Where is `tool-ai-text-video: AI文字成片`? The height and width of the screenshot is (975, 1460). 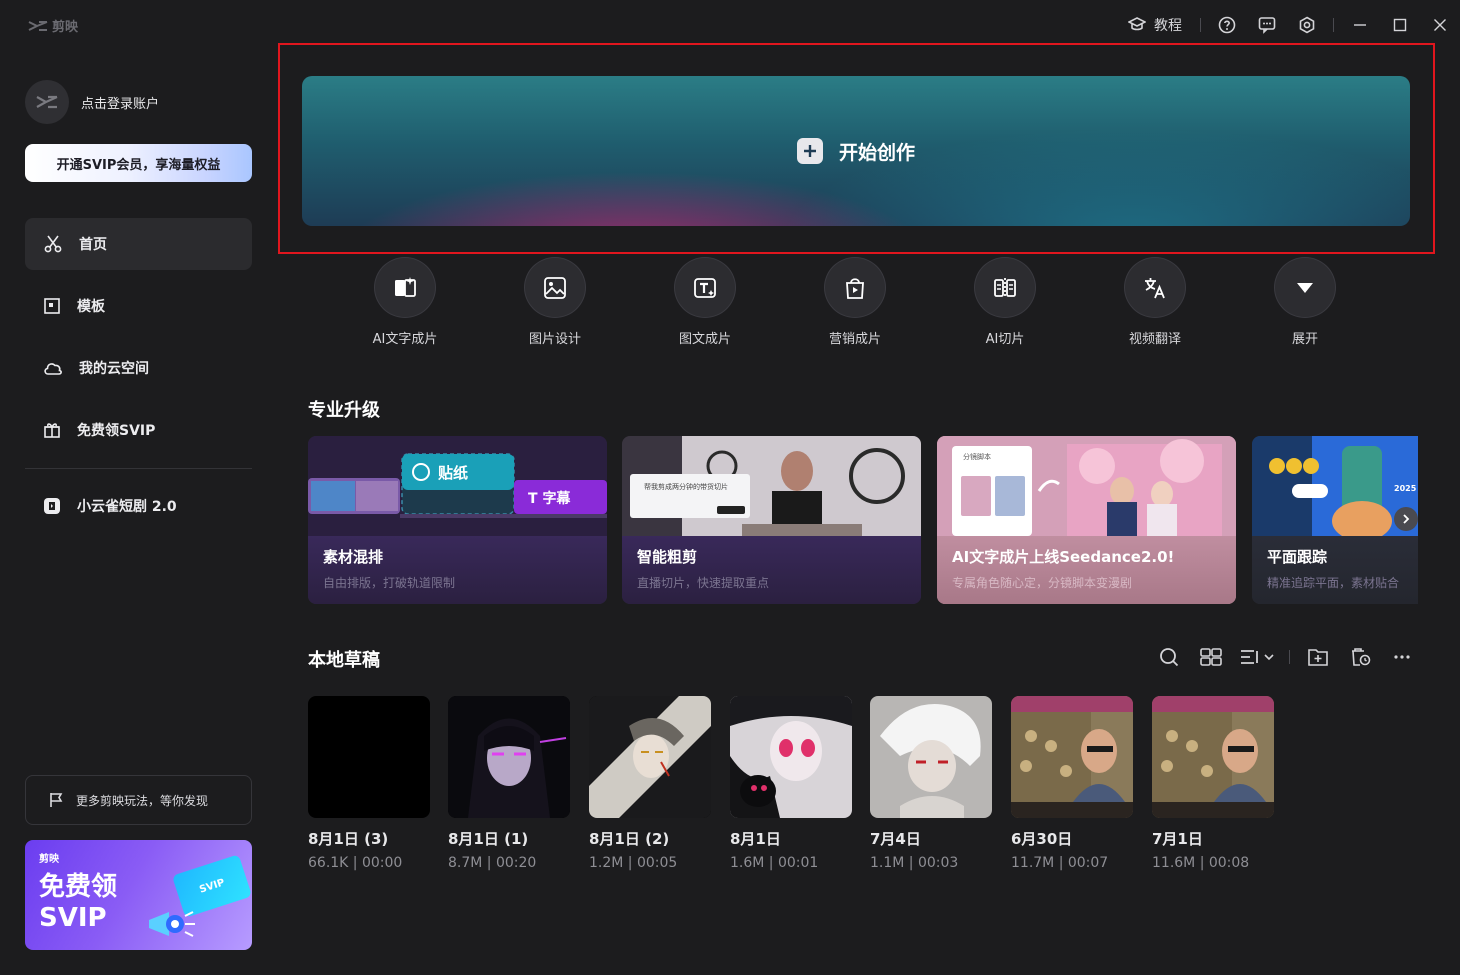 tool-ai-text-video: AI文字成片 is located at coordinates (405, 302).